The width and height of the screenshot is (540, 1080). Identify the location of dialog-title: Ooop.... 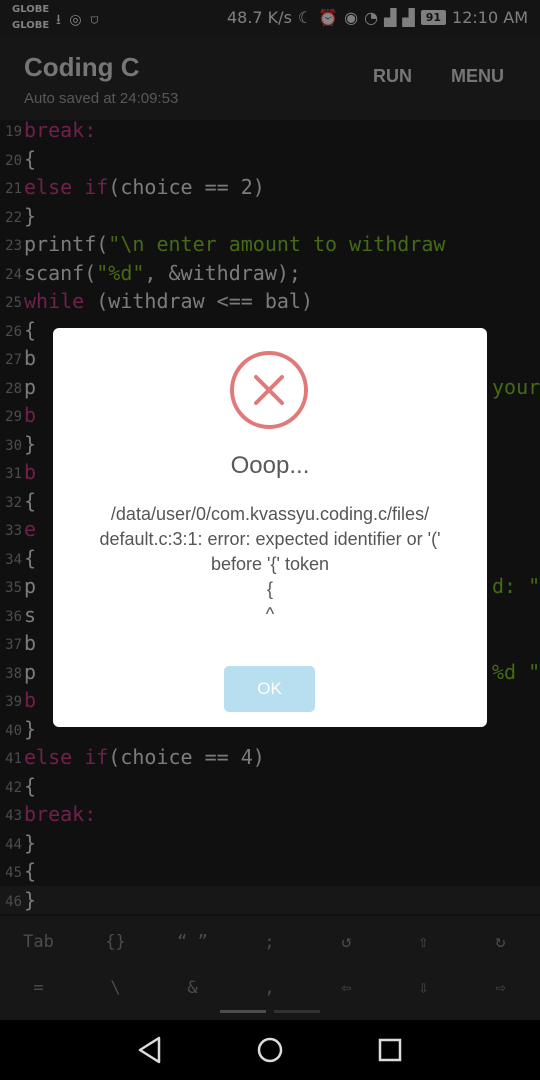
(270, 465).